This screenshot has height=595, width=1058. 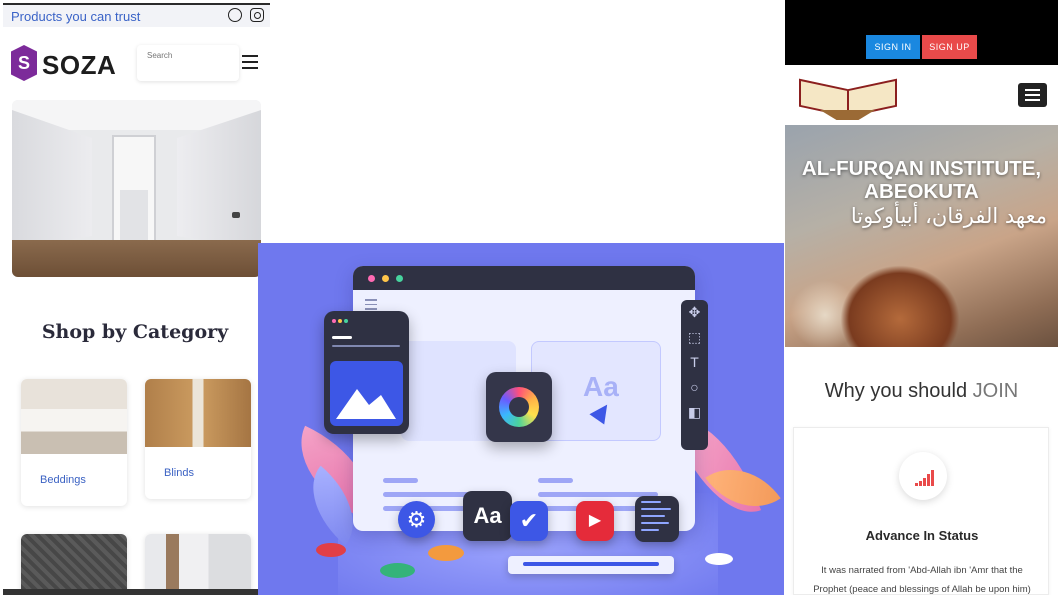 What do you see at coordinates (74, 470) in the screenshot?
I see `category-label: Beddings` at bounding box center [74, 470].